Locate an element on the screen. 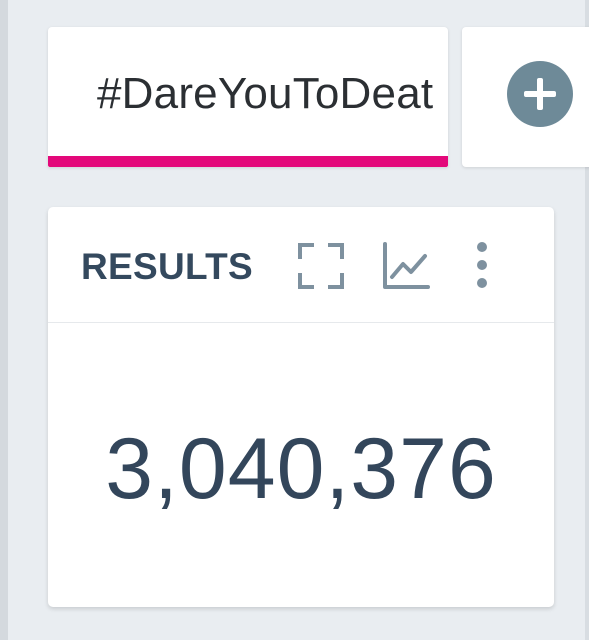  add-tab-button is located at coordinates (540, 94).